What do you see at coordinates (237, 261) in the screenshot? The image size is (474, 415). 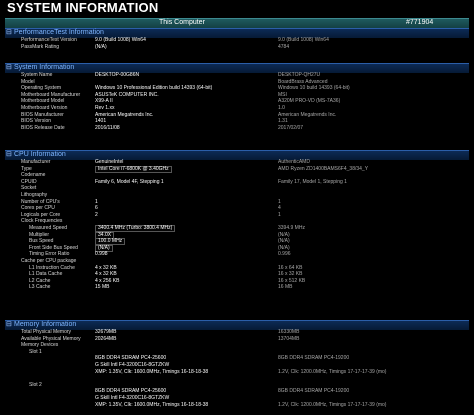 I see `info-row: Cache per CPU package` at bounding box center [237, 261].